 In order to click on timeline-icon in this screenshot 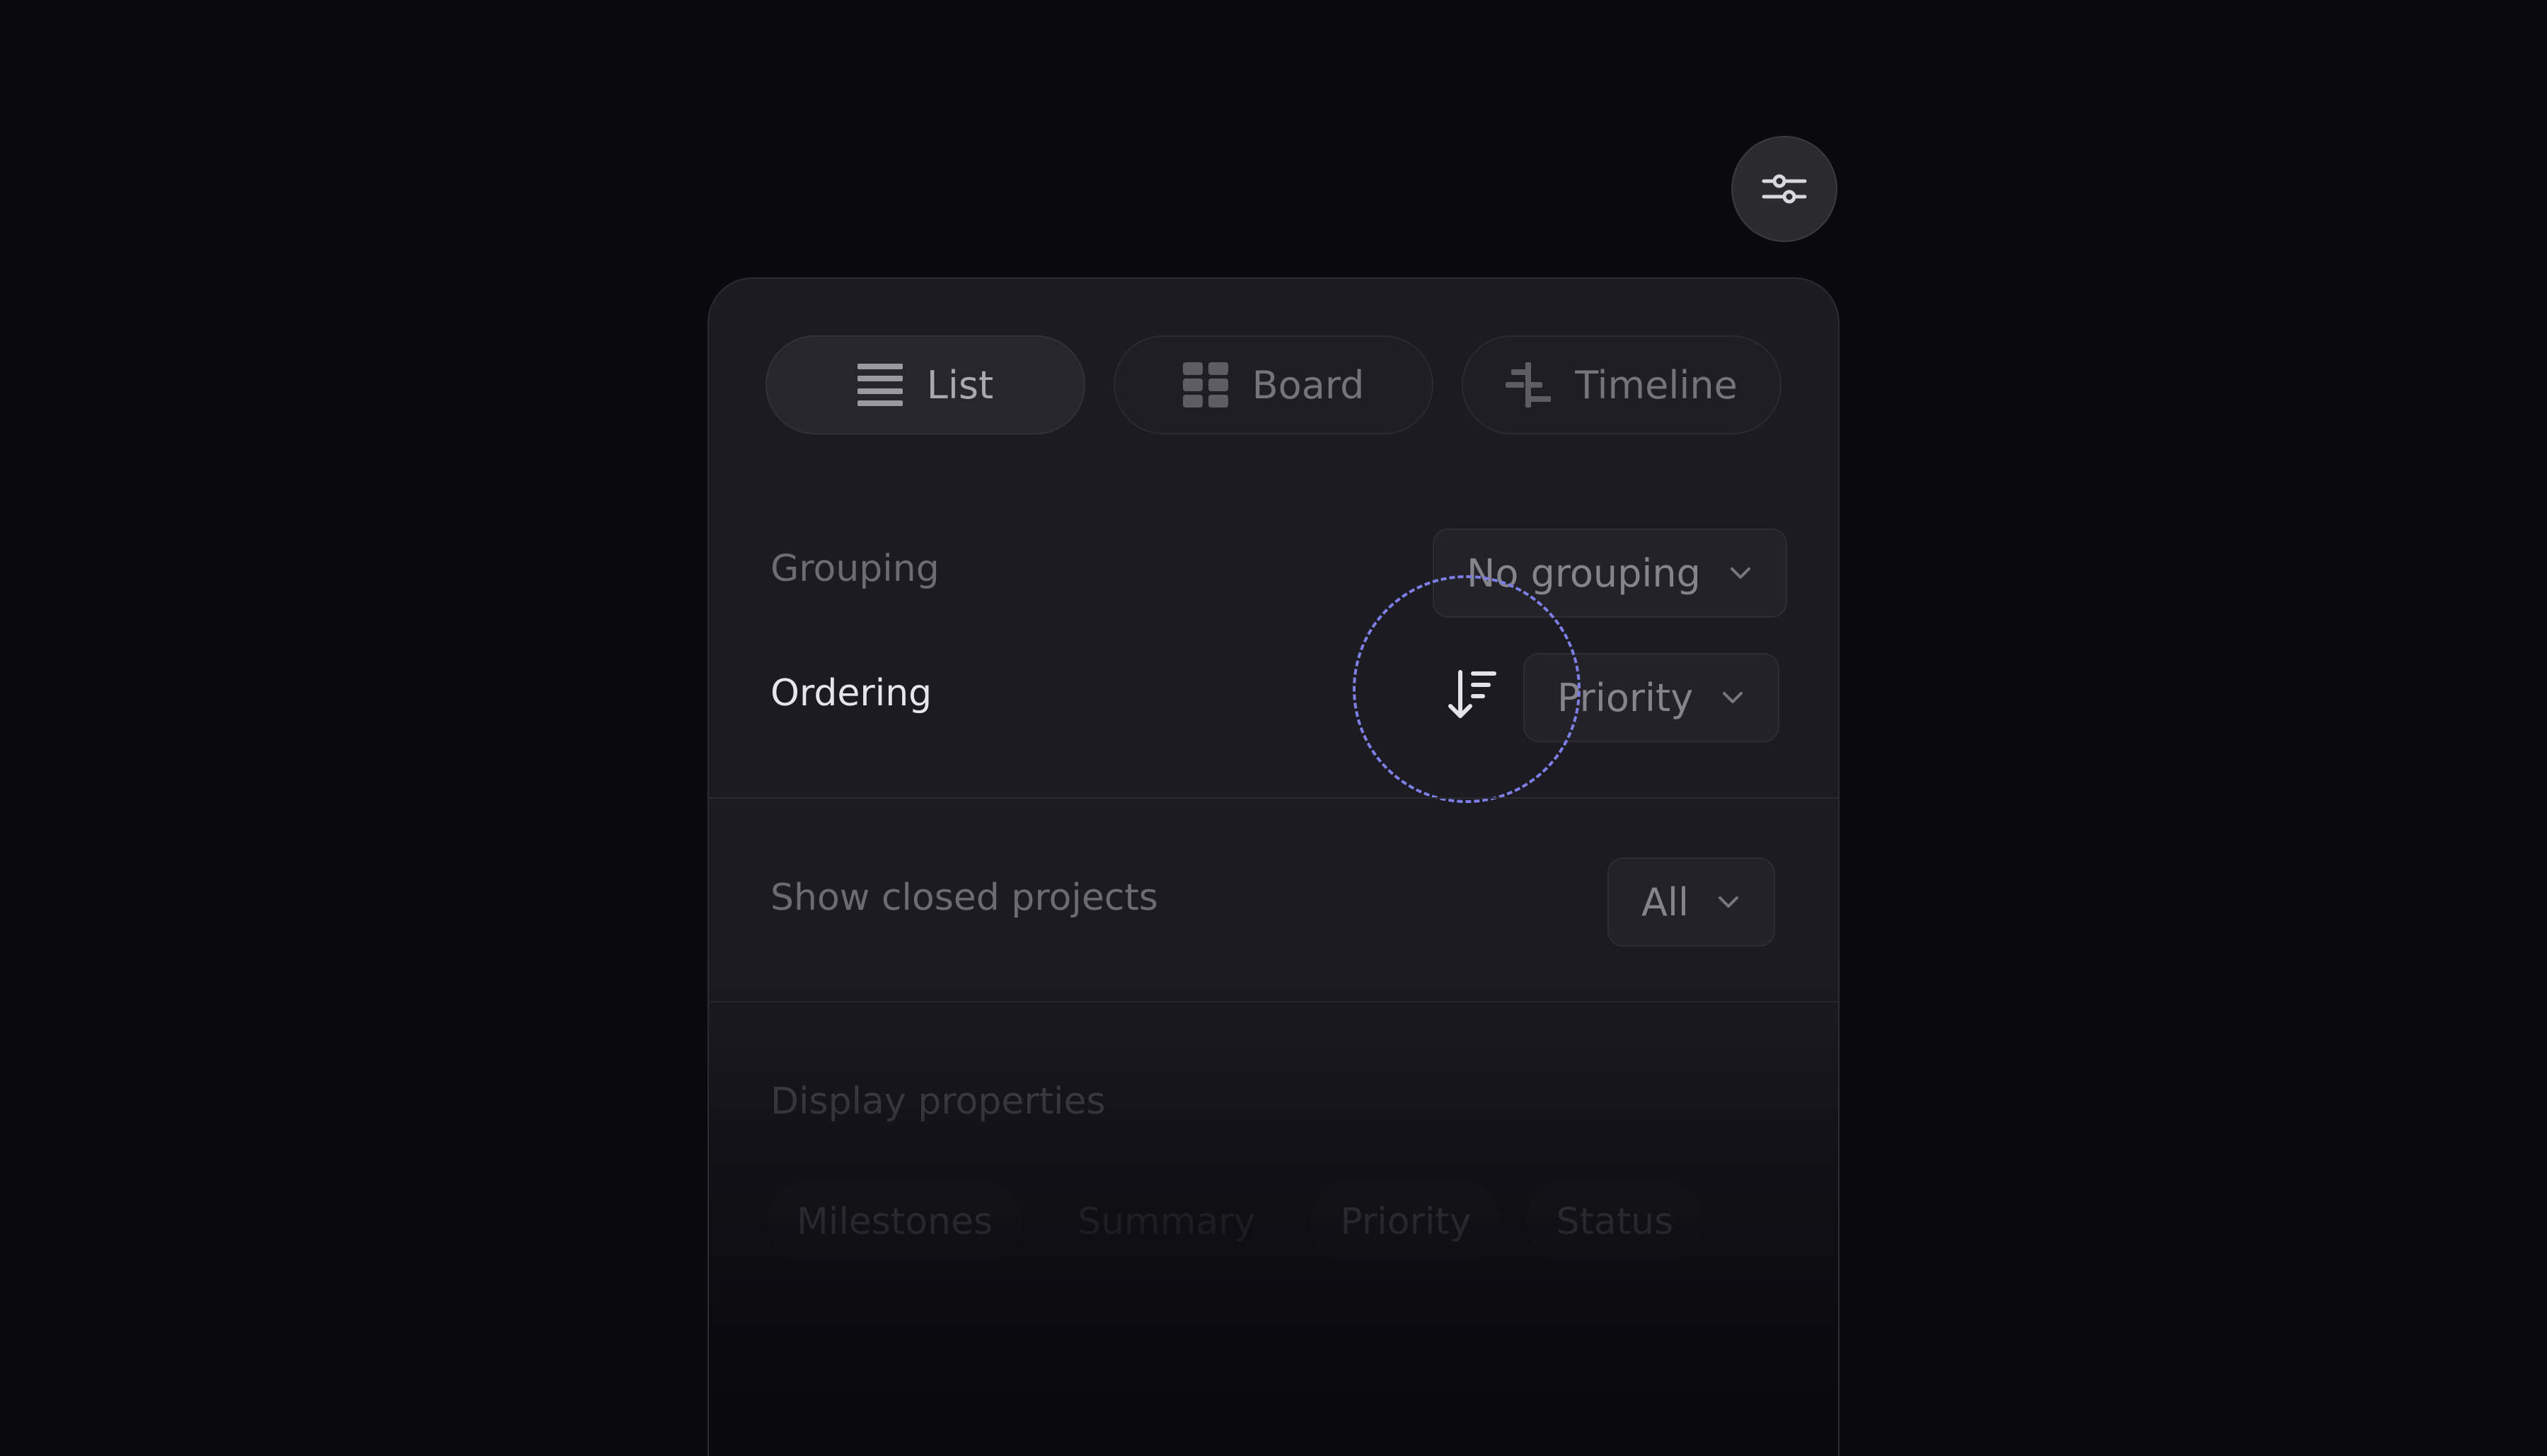, I will do `click(1529, 385)`.